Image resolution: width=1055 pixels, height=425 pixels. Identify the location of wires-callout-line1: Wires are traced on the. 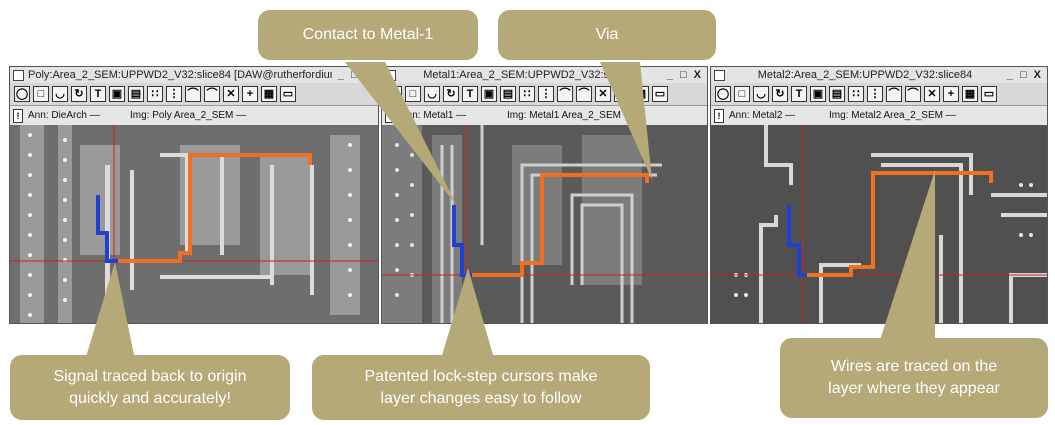
(914, 366).